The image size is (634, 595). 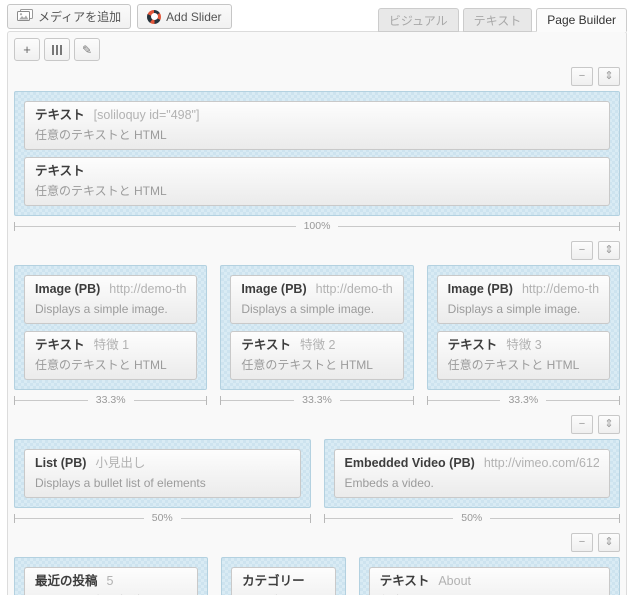 I want to click on widget-description: Displays a bullet list of elements, so click(x=120, y=483).